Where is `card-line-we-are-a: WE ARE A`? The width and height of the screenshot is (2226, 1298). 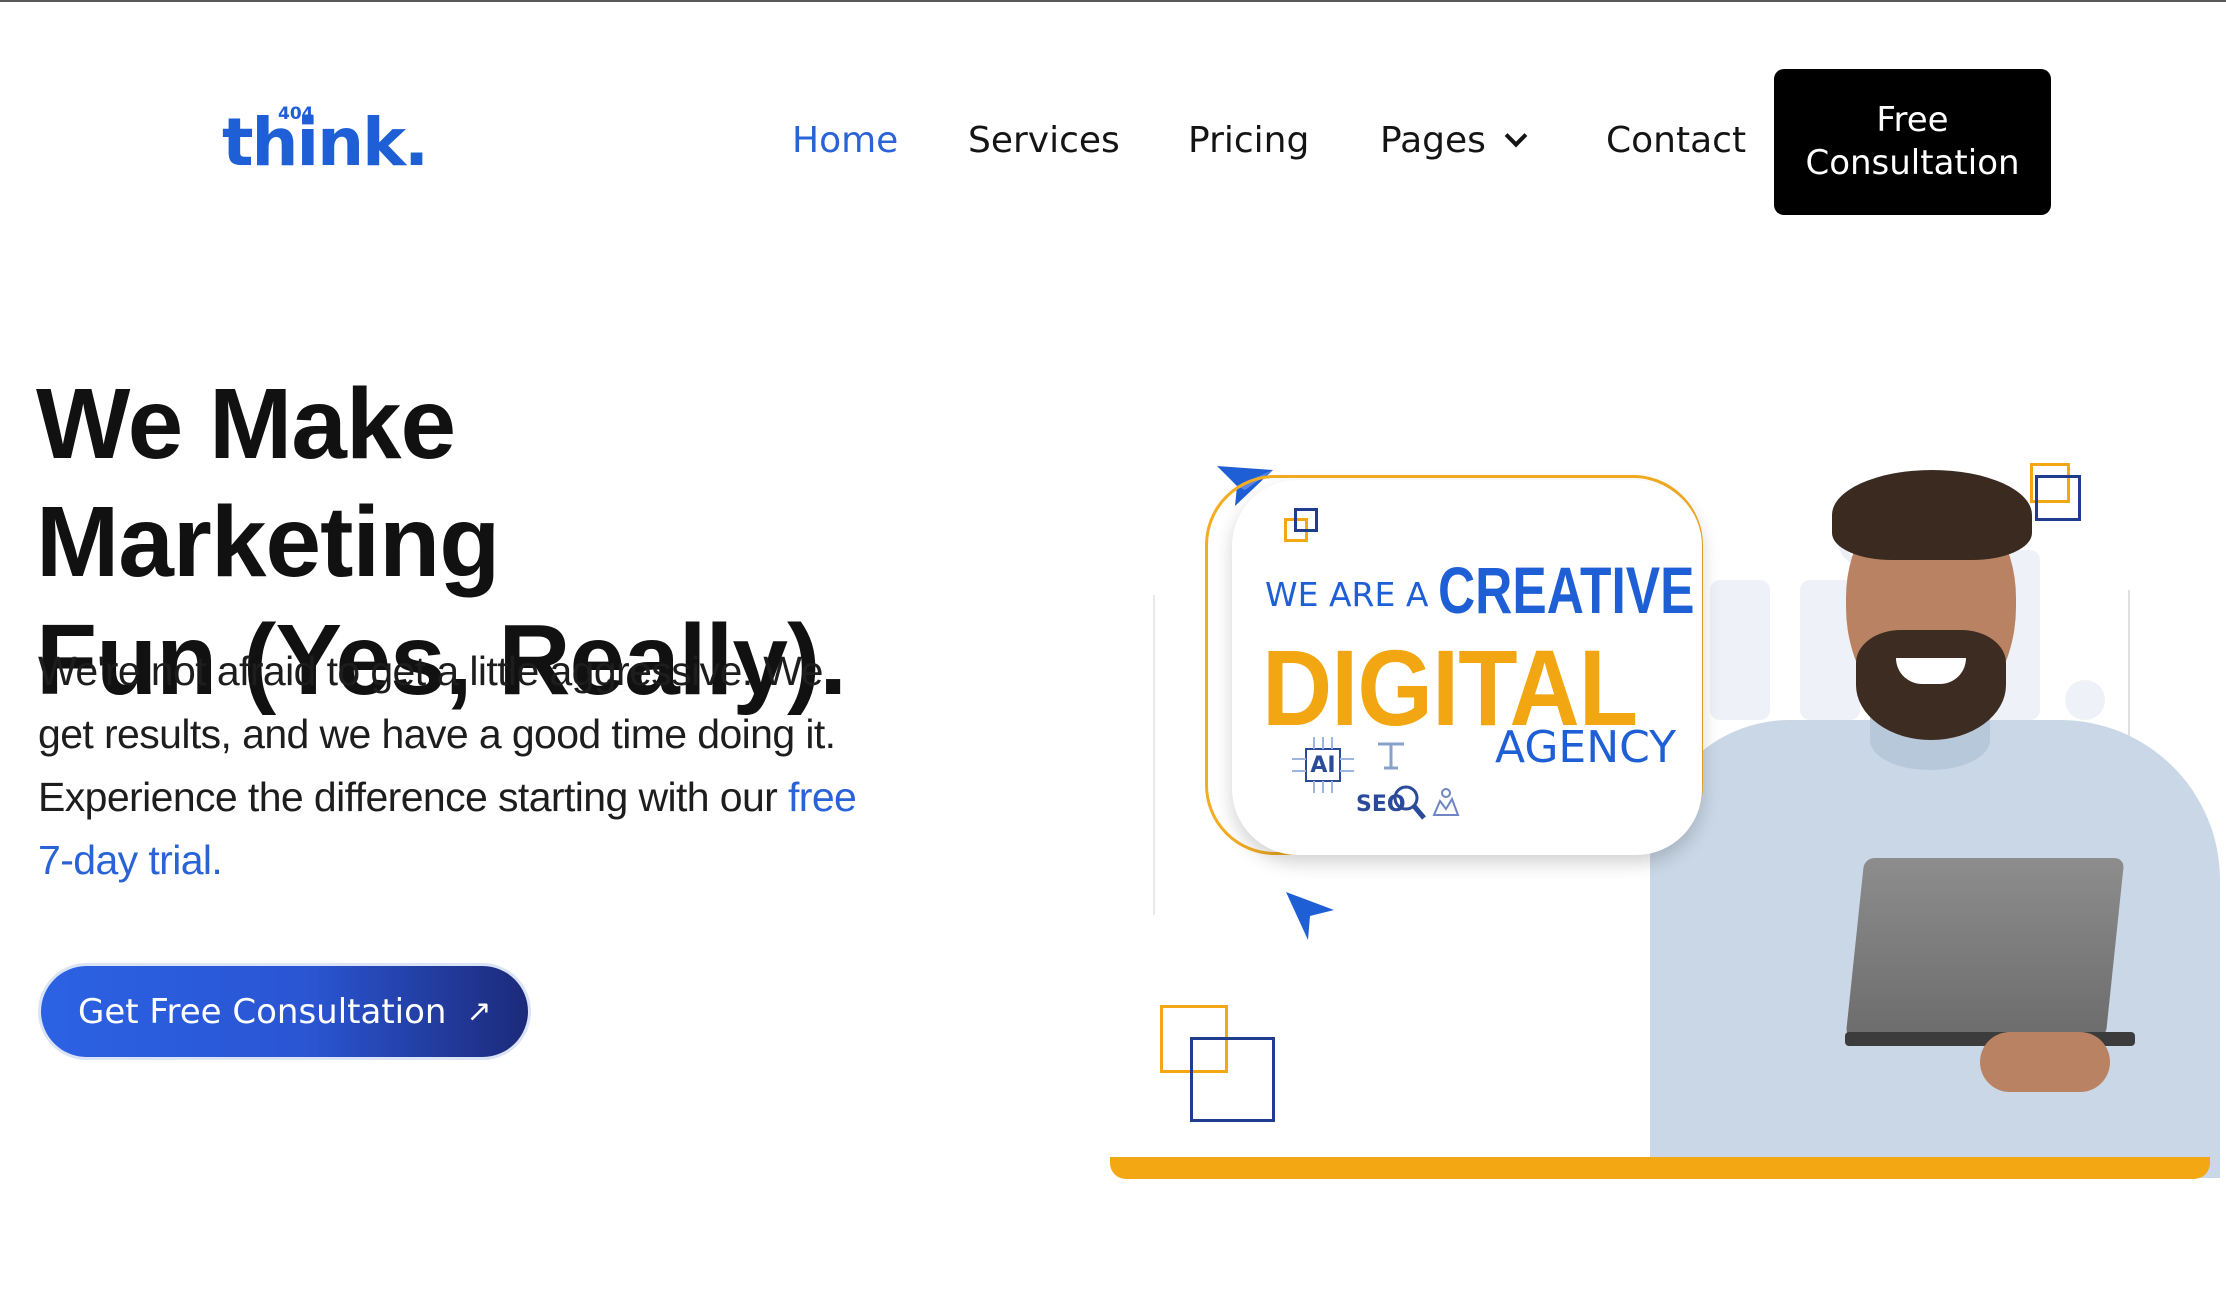 card-line-we-are-a: WE ARE A is located at coordinates (1347, 594).